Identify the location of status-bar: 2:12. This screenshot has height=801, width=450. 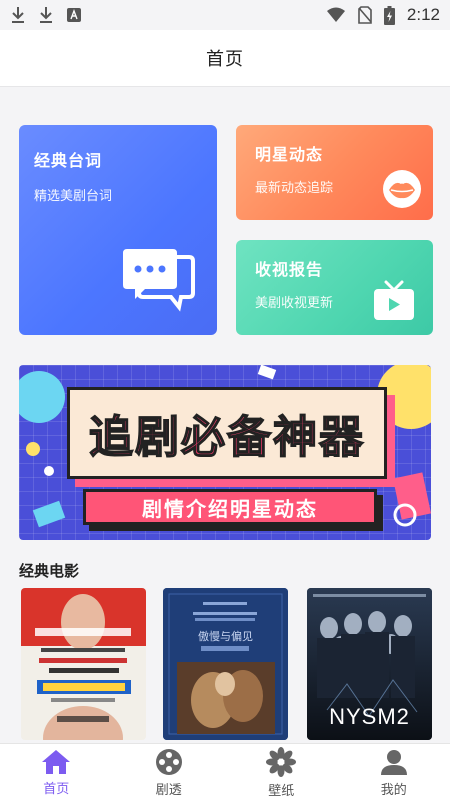
(225, 15).